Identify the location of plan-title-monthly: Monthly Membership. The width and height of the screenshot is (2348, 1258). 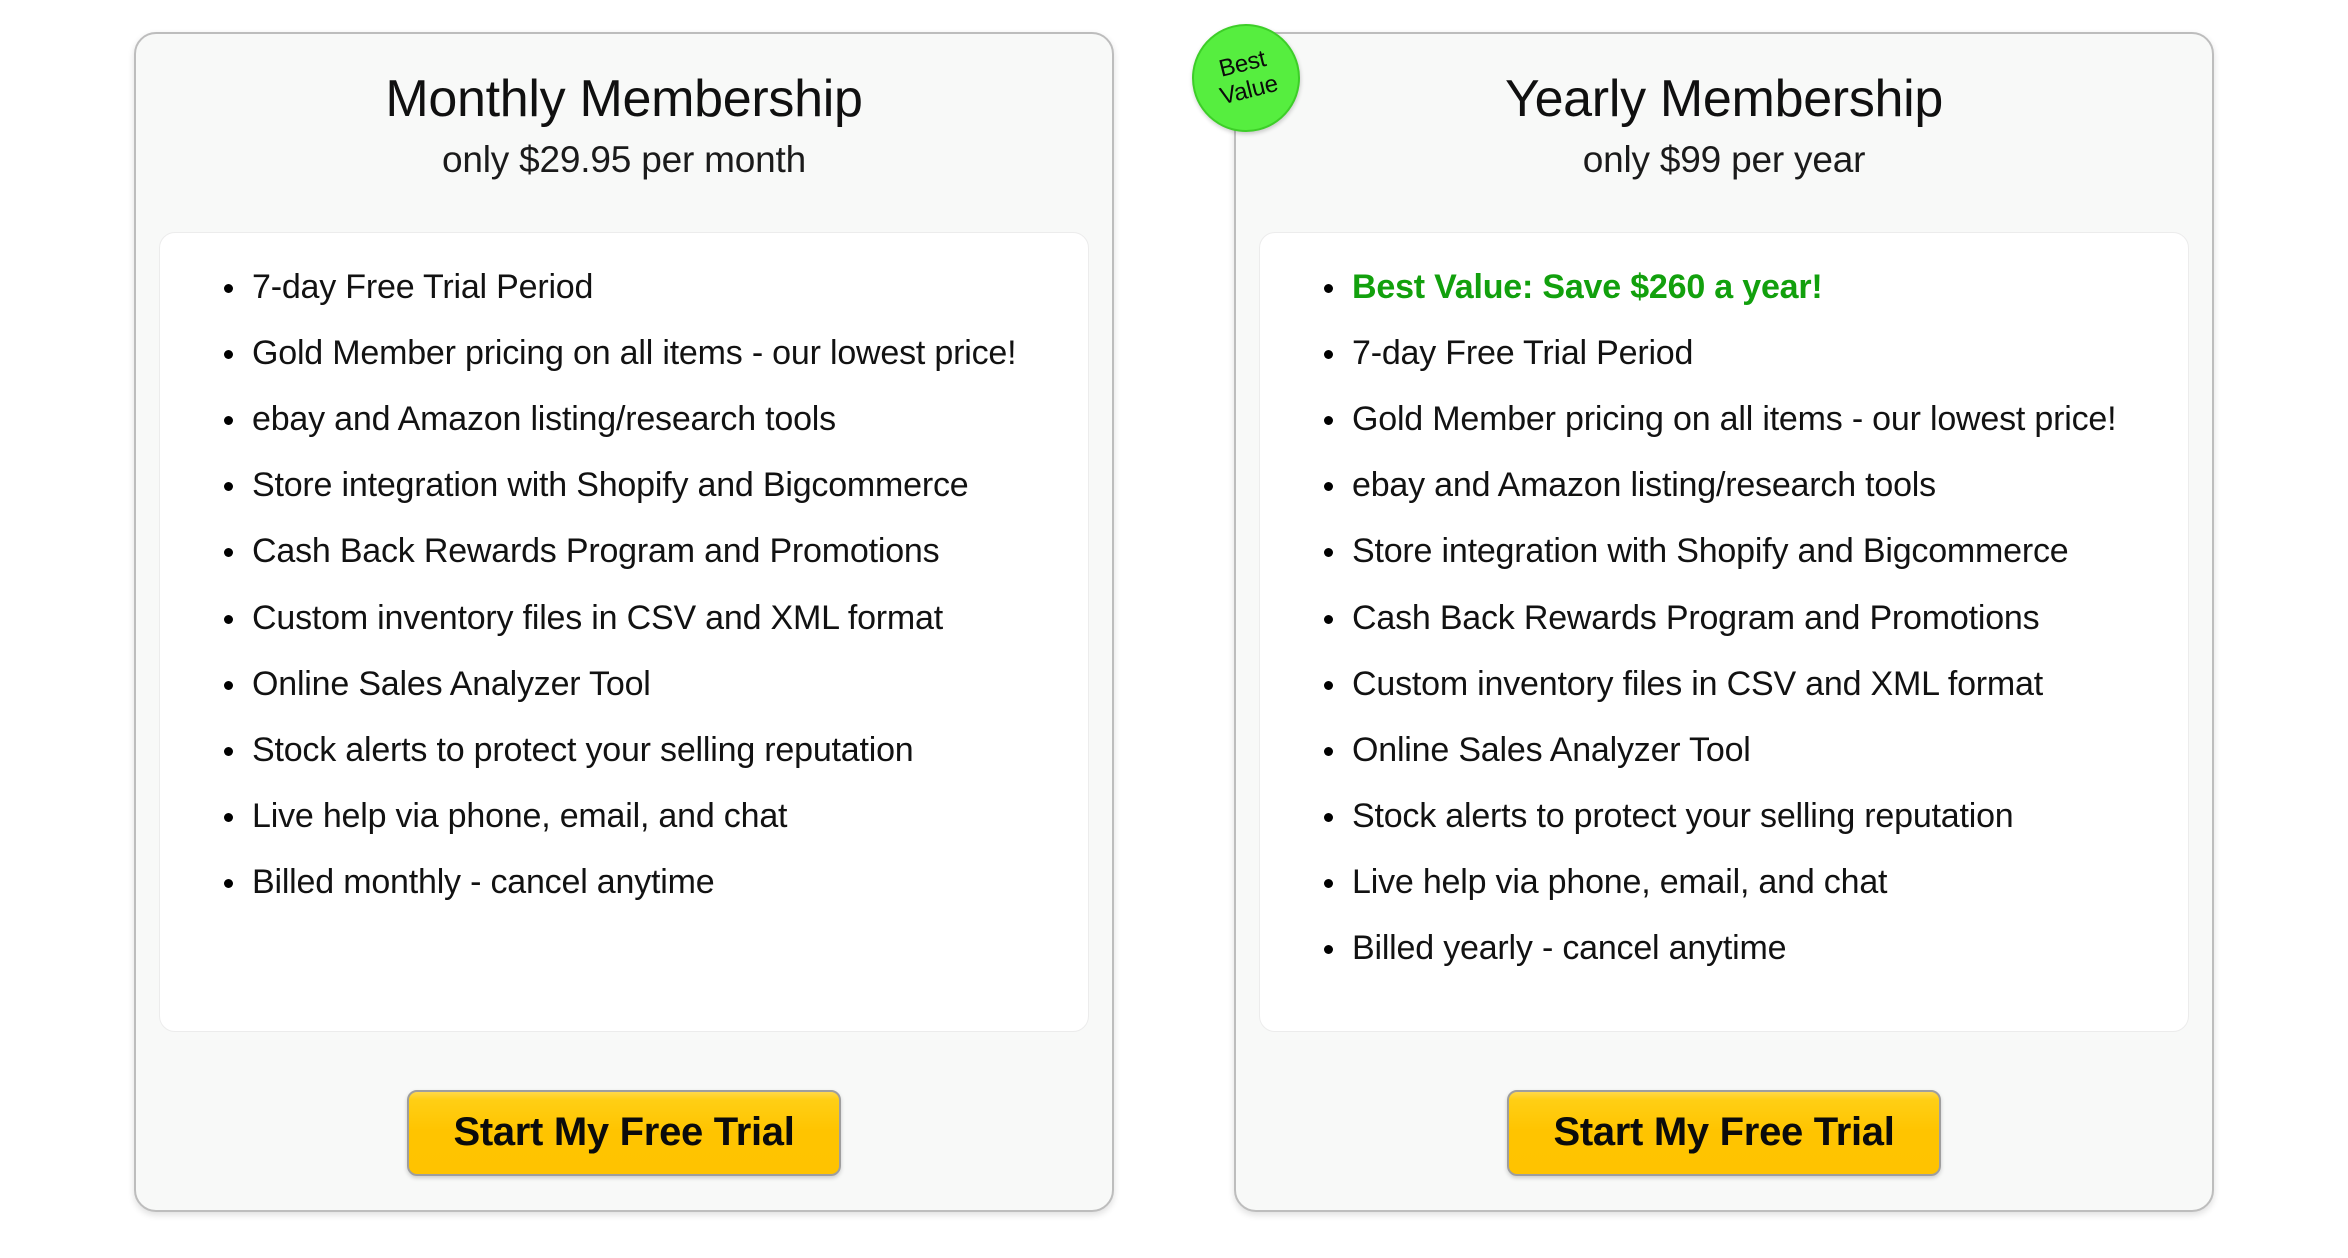
(624, 99).